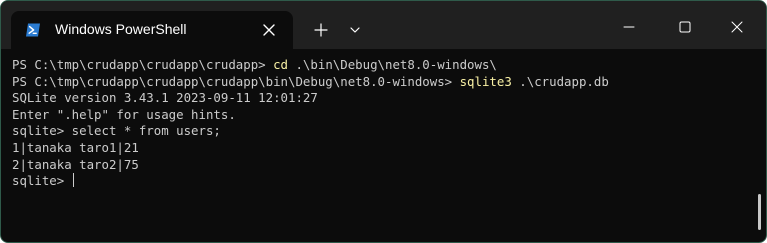 The height and width of the screenshot is (243, 767). I want to click on tab-title: Windows PowerShell, so click(121, 29).